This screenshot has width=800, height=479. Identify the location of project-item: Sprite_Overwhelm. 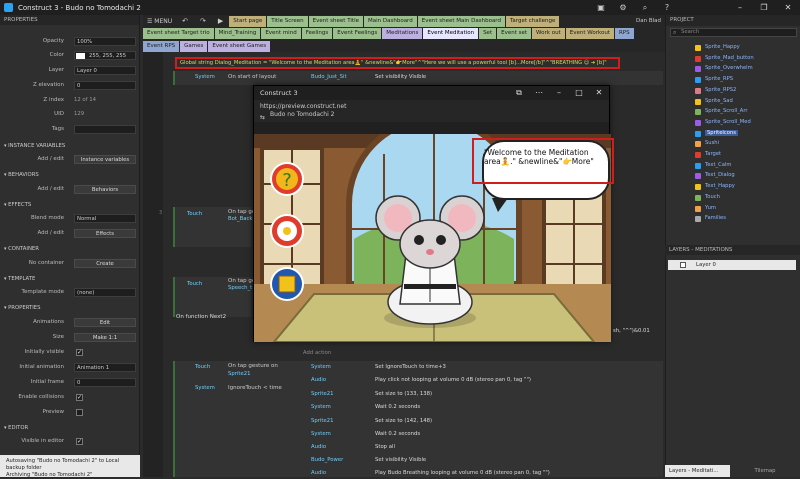
(729, 68).